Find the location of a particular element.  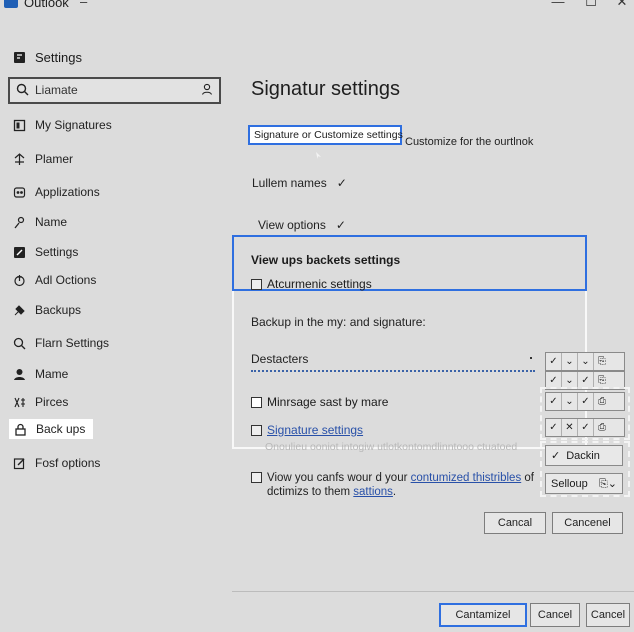

text-fragment: dctimizs to them is located at coordinates (310, 492).